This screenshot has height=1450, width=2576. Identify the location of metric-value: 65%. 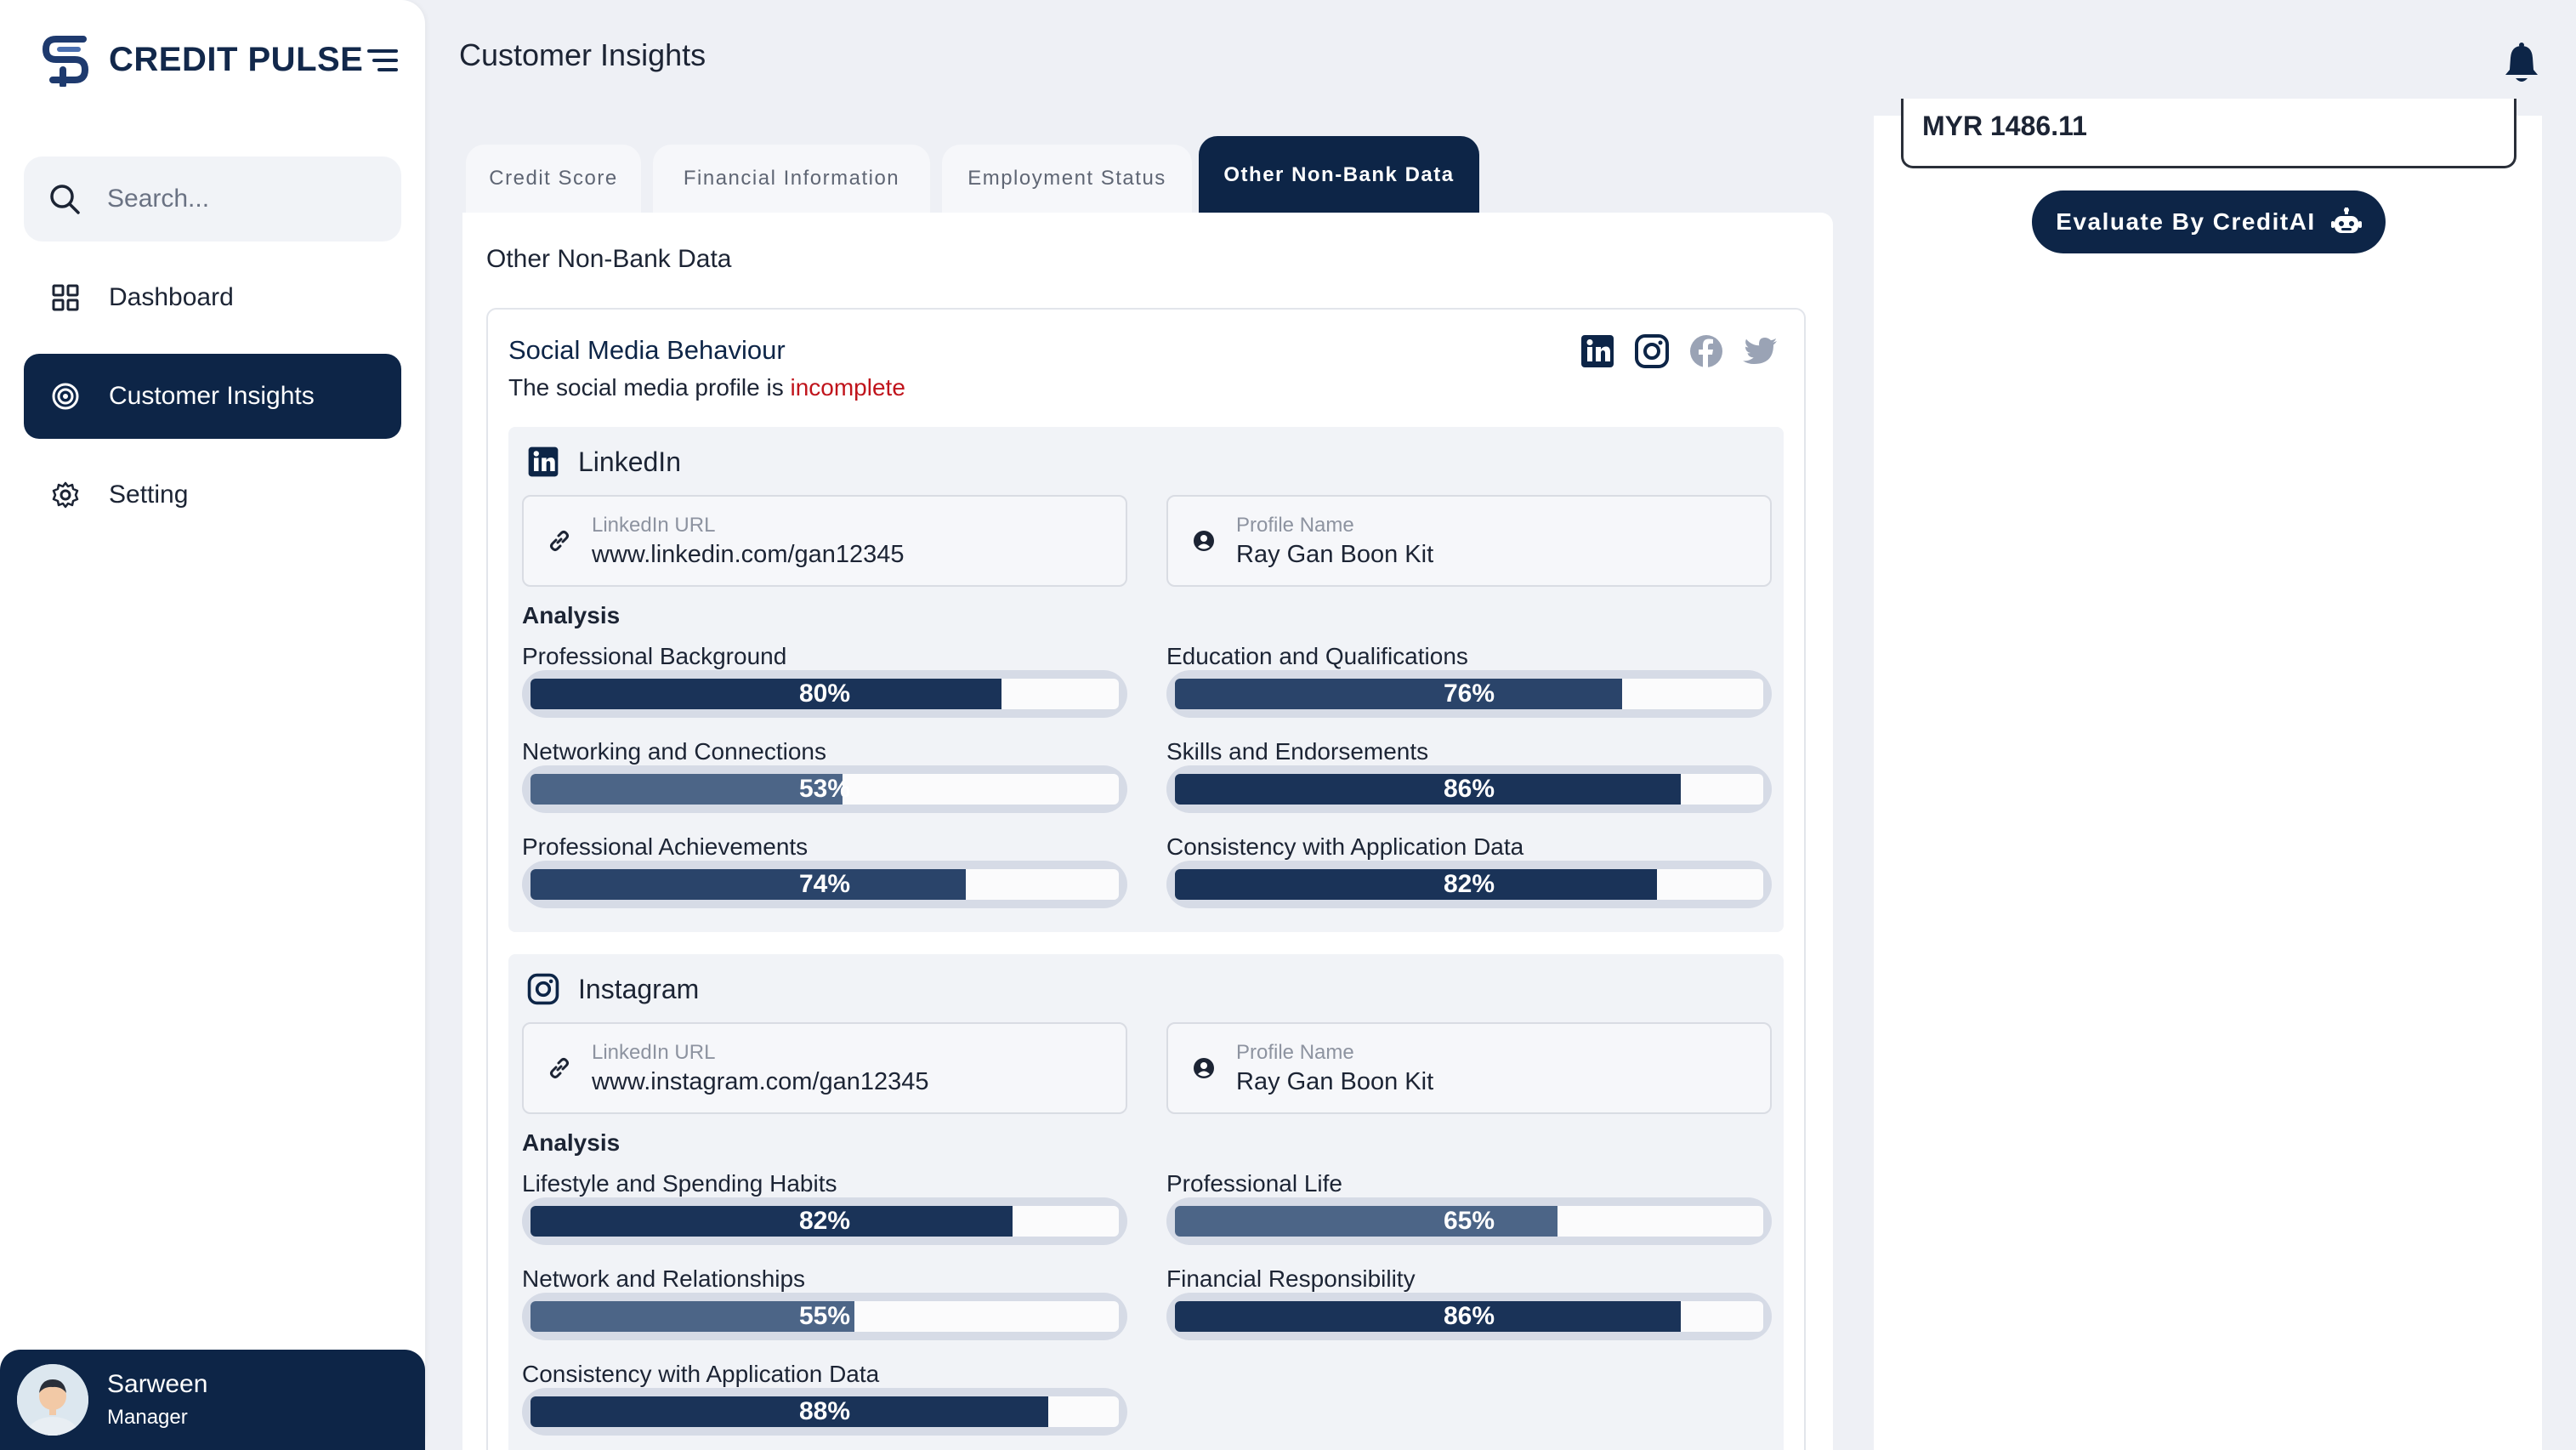
(1469, 1221).